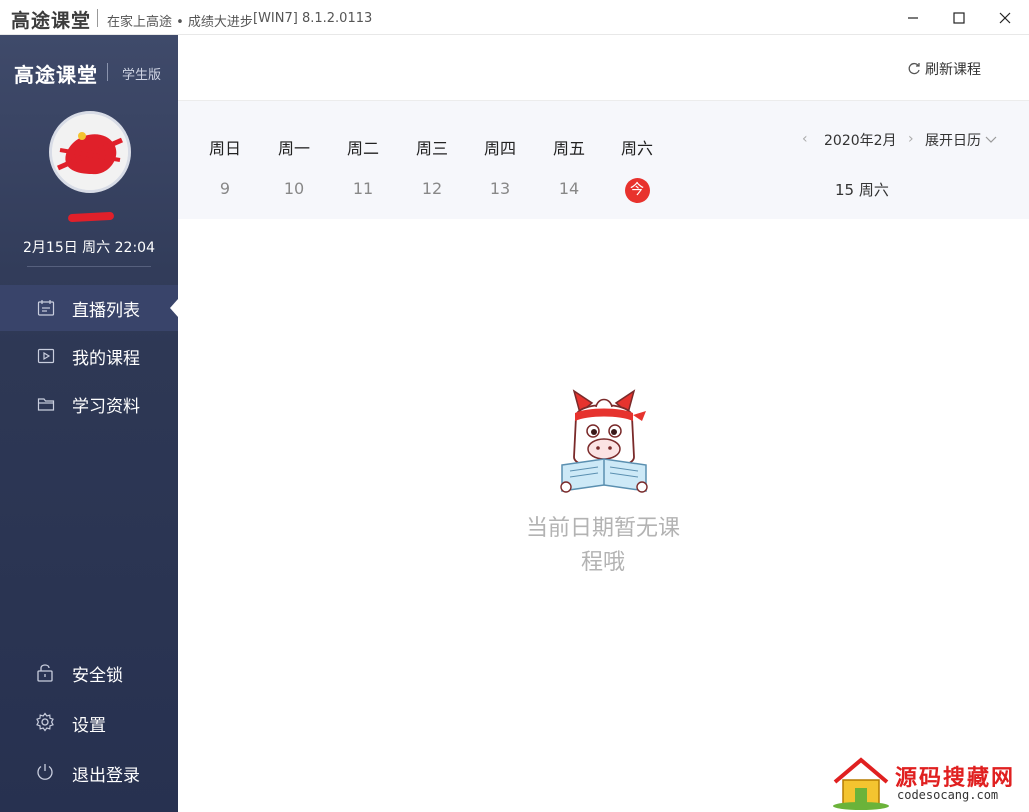 The width and height of the screenshot is (1029, 812). I want to click on sidebar-item-label: 我的课程, so click(106, 358).